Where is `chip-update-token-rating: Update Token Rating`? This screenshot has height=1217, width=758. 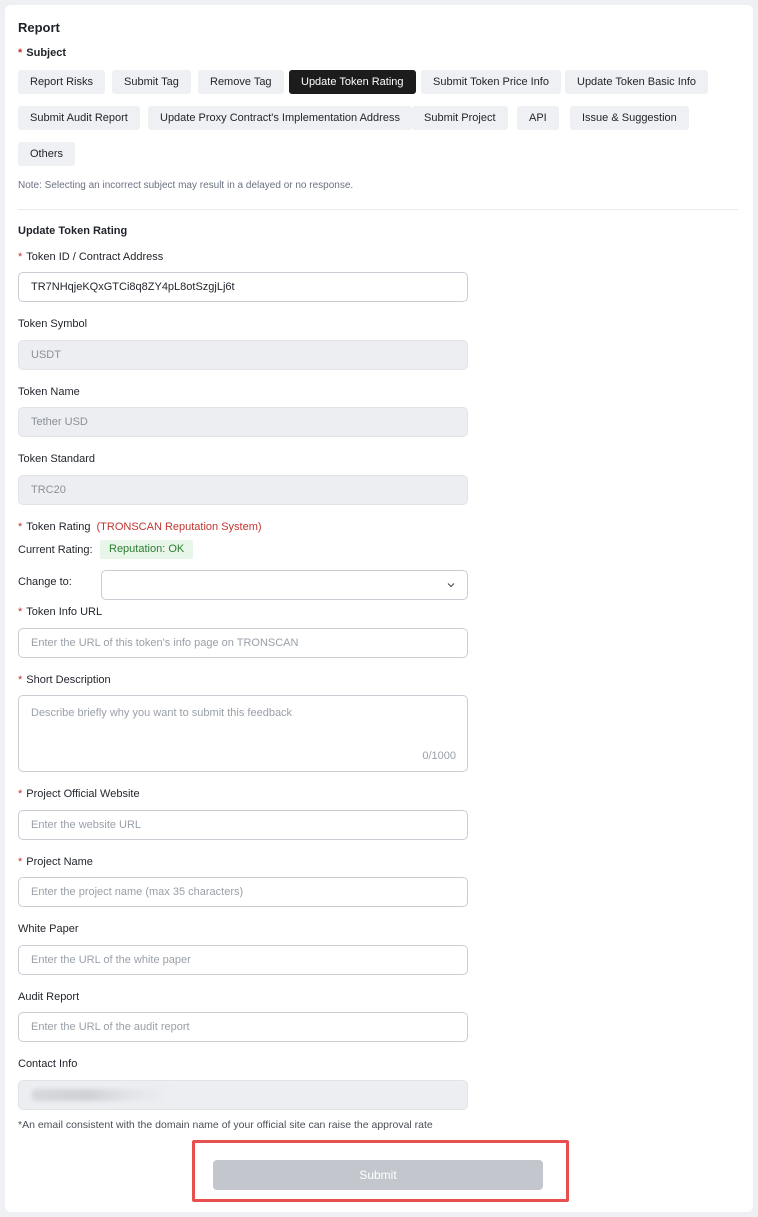 chip-update-token-rating: Update Token Rating is located at coordinates (352, 82).